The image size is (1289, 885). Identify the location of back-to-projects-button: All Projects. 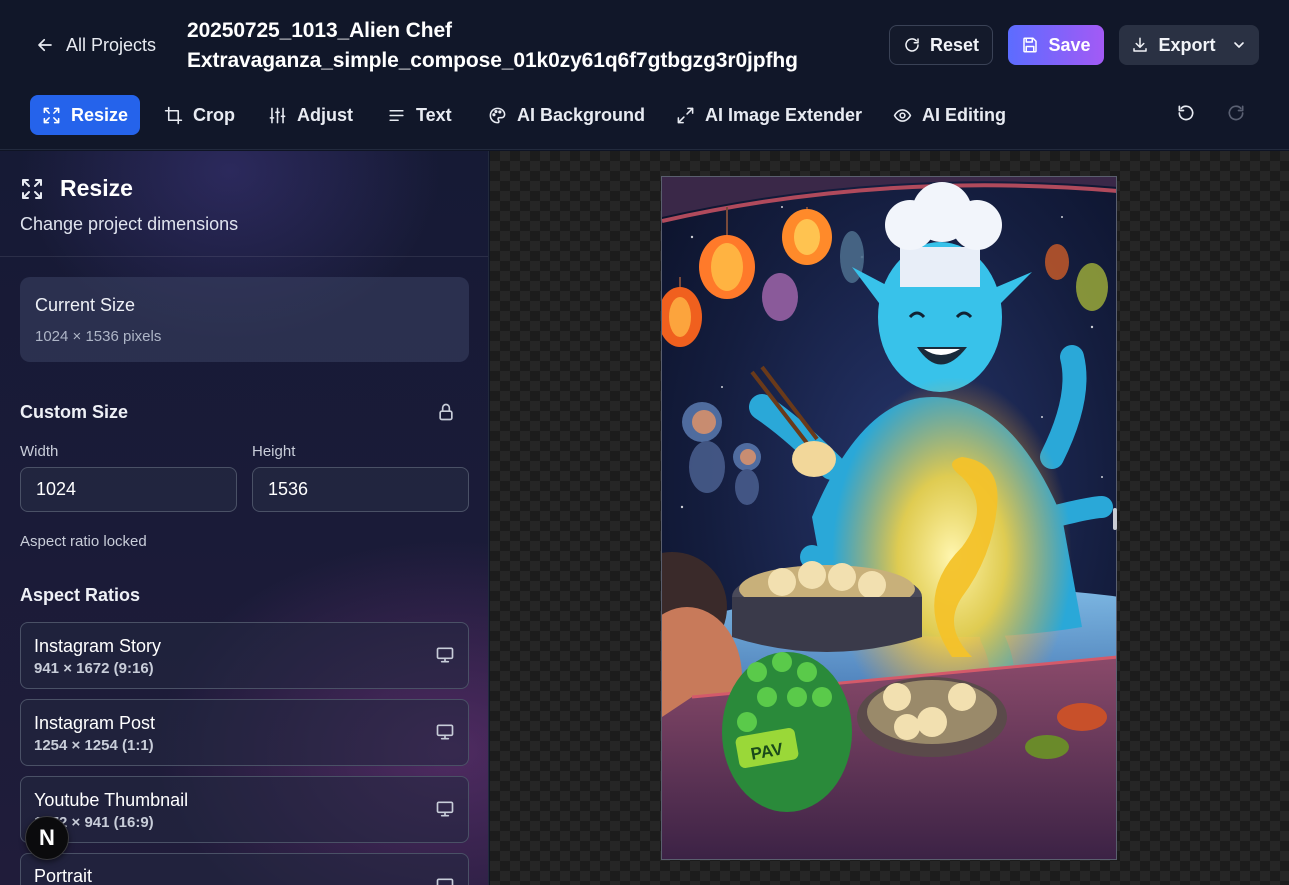
(96, 45).